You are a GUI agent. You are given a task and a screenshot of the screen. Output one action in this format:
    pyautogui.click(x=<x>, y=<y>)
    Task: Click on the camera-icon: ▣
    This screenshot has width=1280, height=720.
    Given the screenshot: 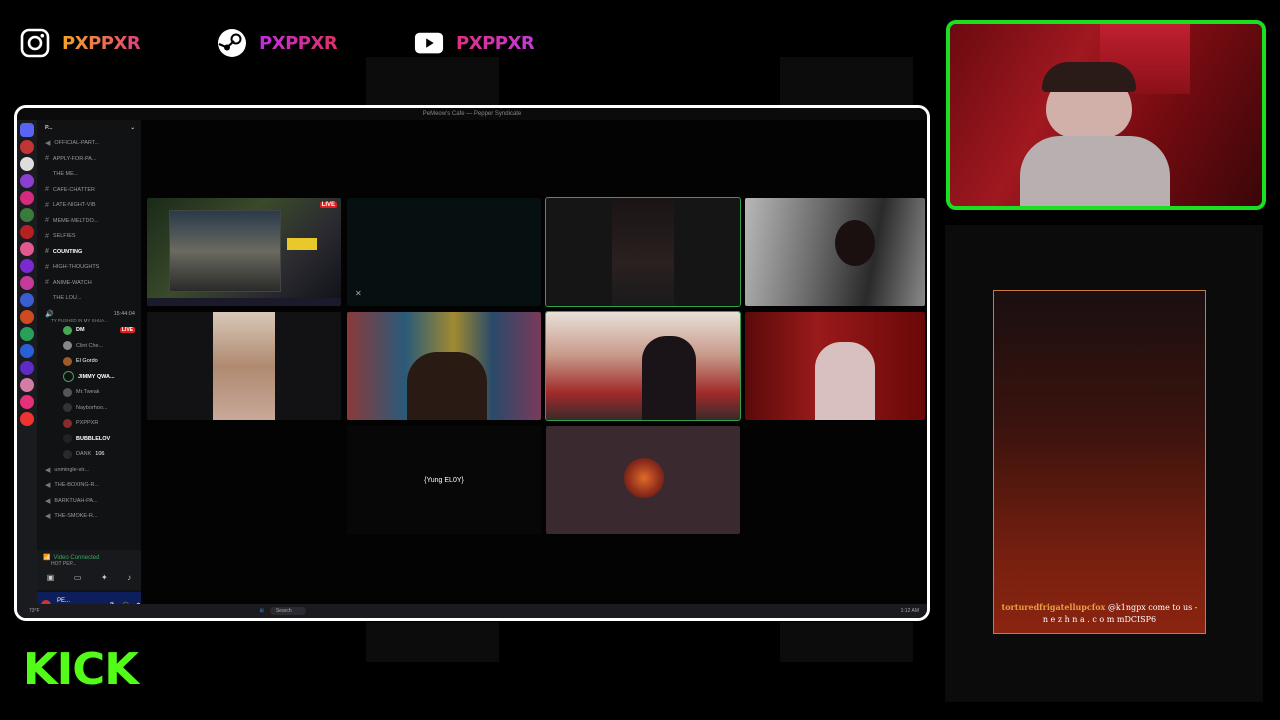 What is the action you would take?
    pyautogui.click(x=51, y=577)
    